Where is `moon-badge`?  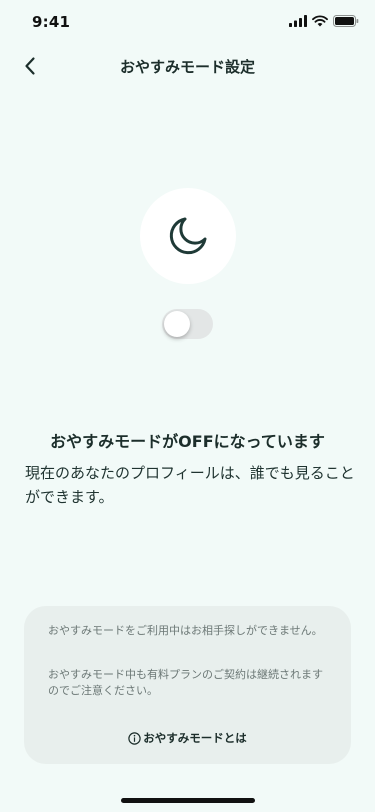 moon-badge is located at coordinates (188, 236).